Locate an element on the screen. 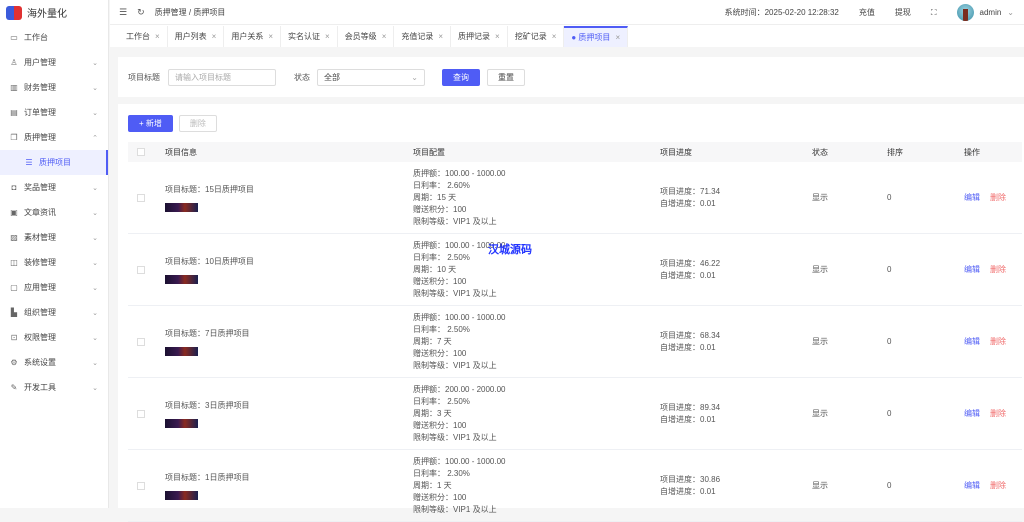 This screenshot has height=522, width=1024. project-progress: 项目进度：71.34 is located at coordinates (690, 191).